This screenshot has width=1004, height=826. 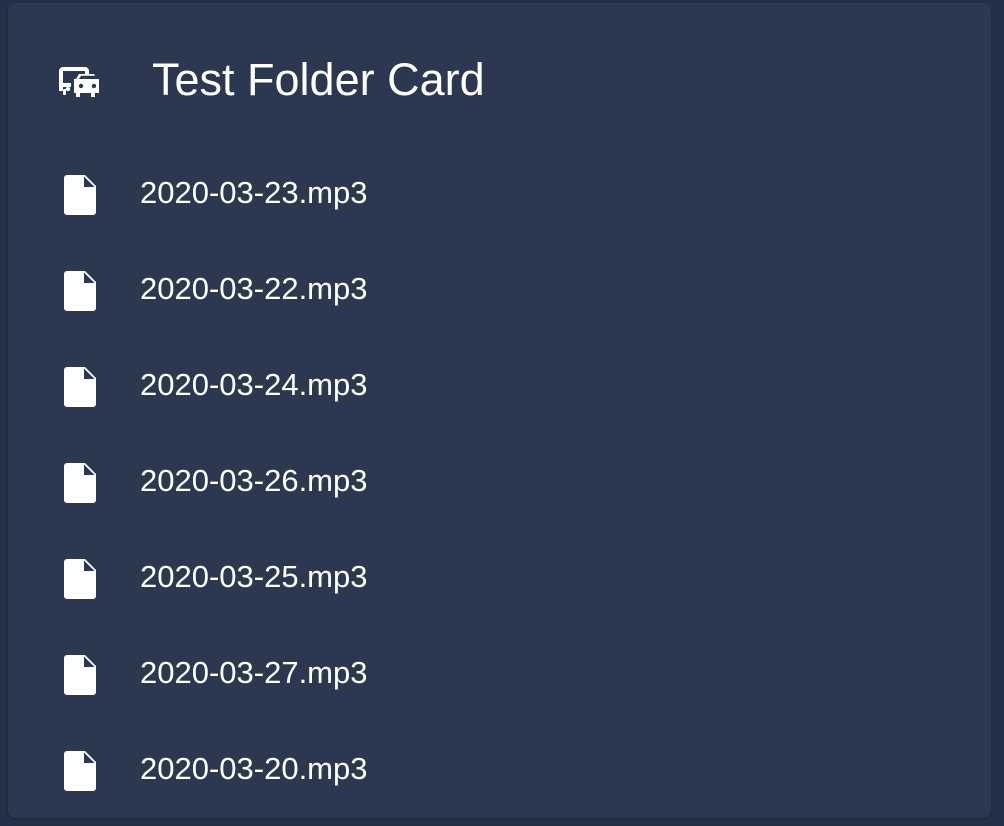 I want to click on file-name: 2020-03-24.mp3, so click(x=254, y=384).